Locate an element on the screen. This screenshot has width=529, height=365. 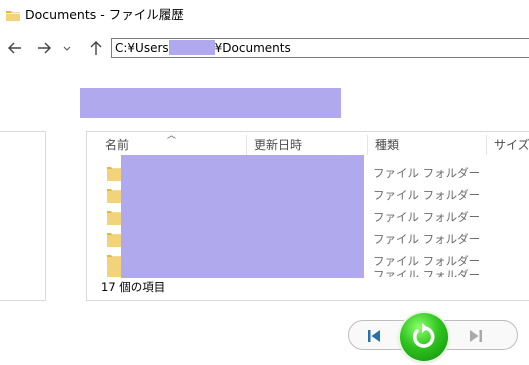
skip-next-icon is located at coordinates (476, 336).